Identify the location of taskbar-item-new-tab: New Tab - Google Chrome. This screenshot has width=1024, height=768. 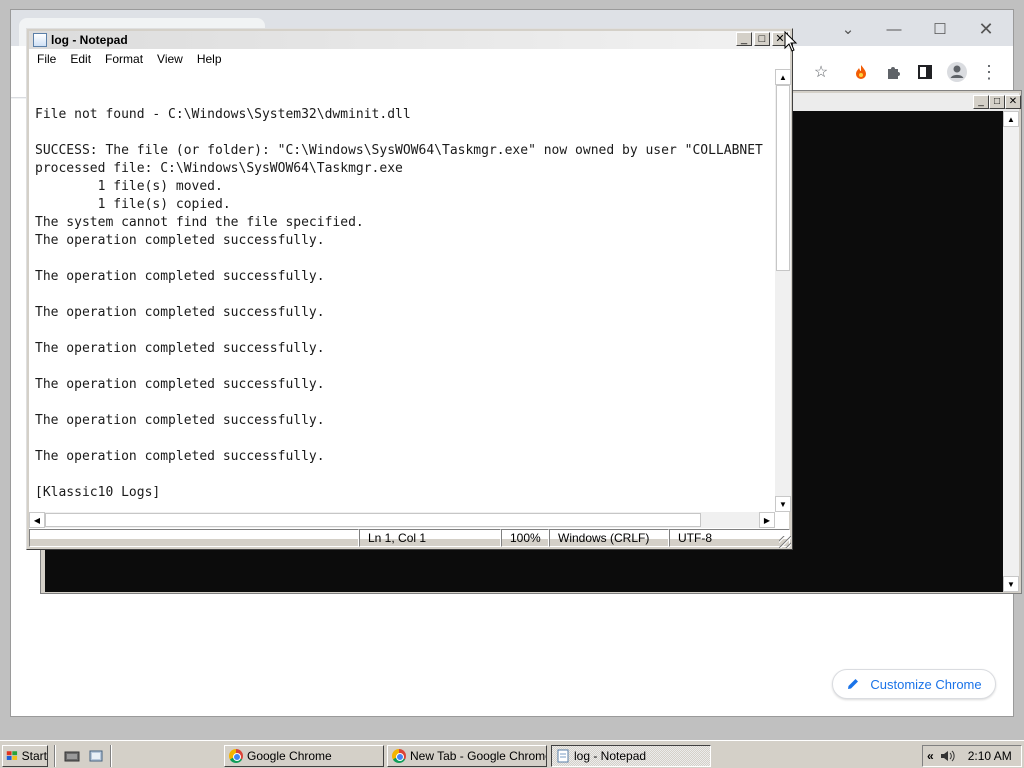
(467, 756).